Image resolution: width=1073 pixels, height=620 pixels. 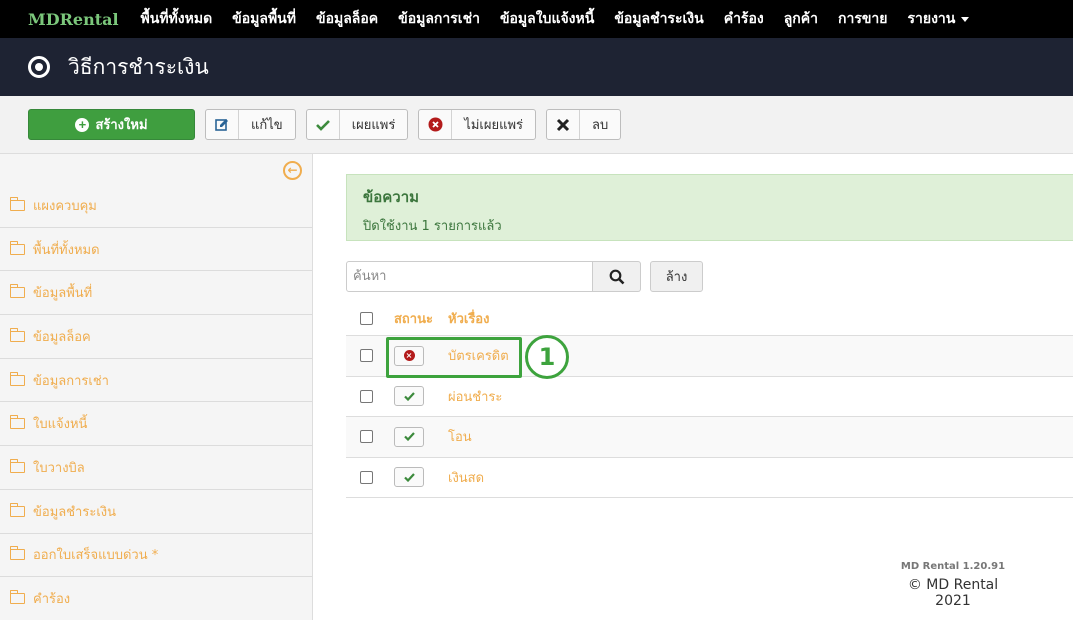 I want to click on search-input, so click(x=469, y=276).